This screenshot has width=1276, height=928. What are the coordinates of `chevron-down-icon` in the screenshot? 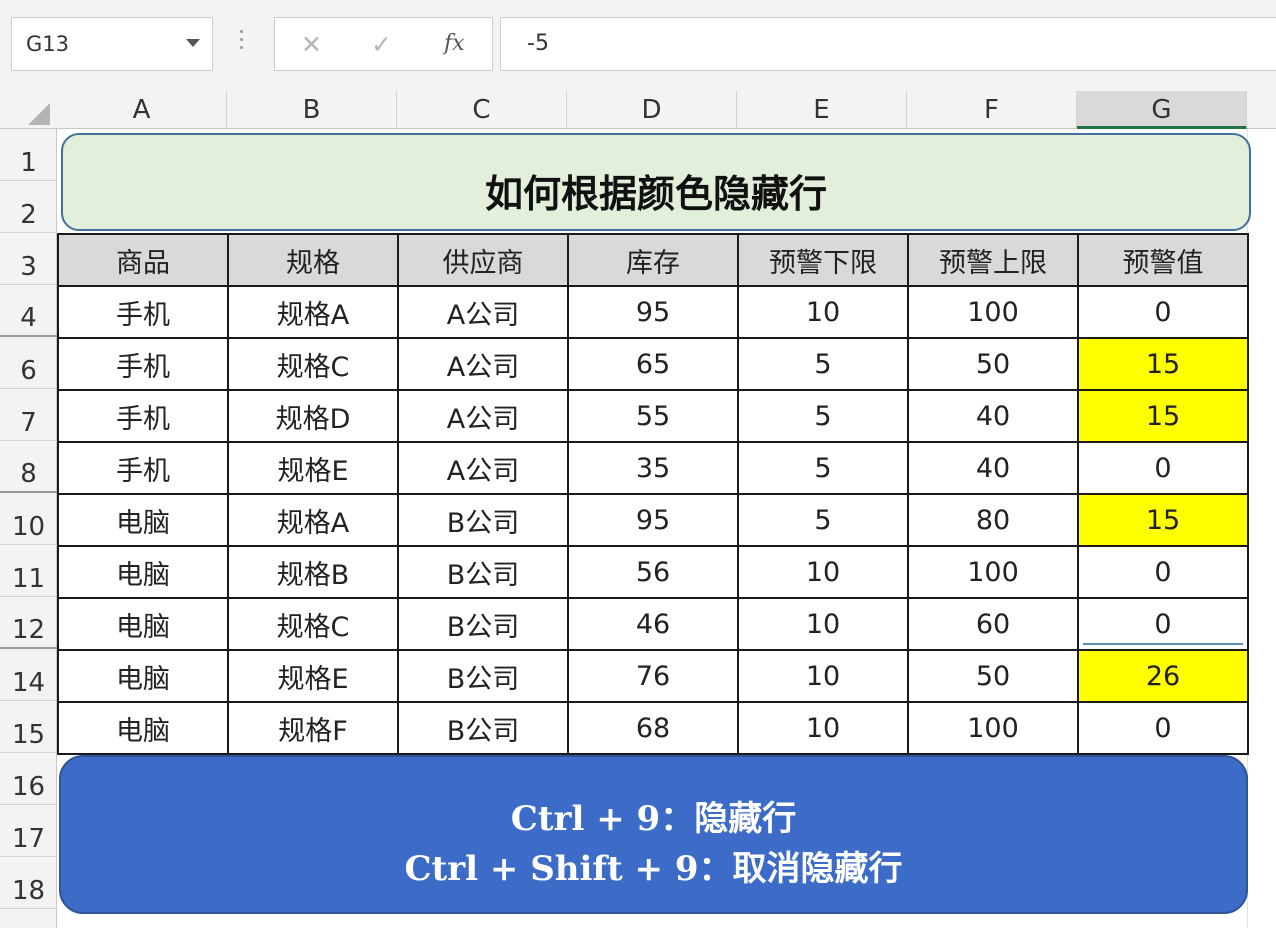 It's located at (193, 43).